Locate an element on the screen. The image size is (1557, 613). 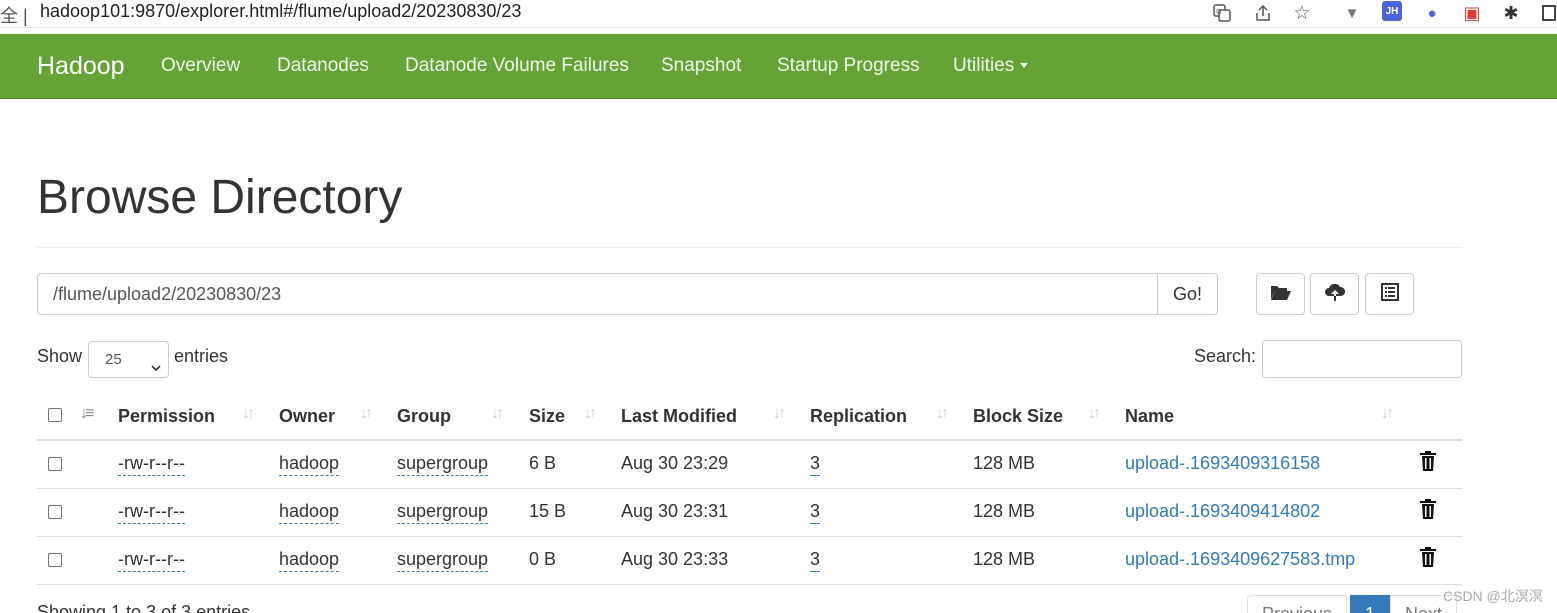
column-last-modified: Last Modified is located at coordinates (679, 416).